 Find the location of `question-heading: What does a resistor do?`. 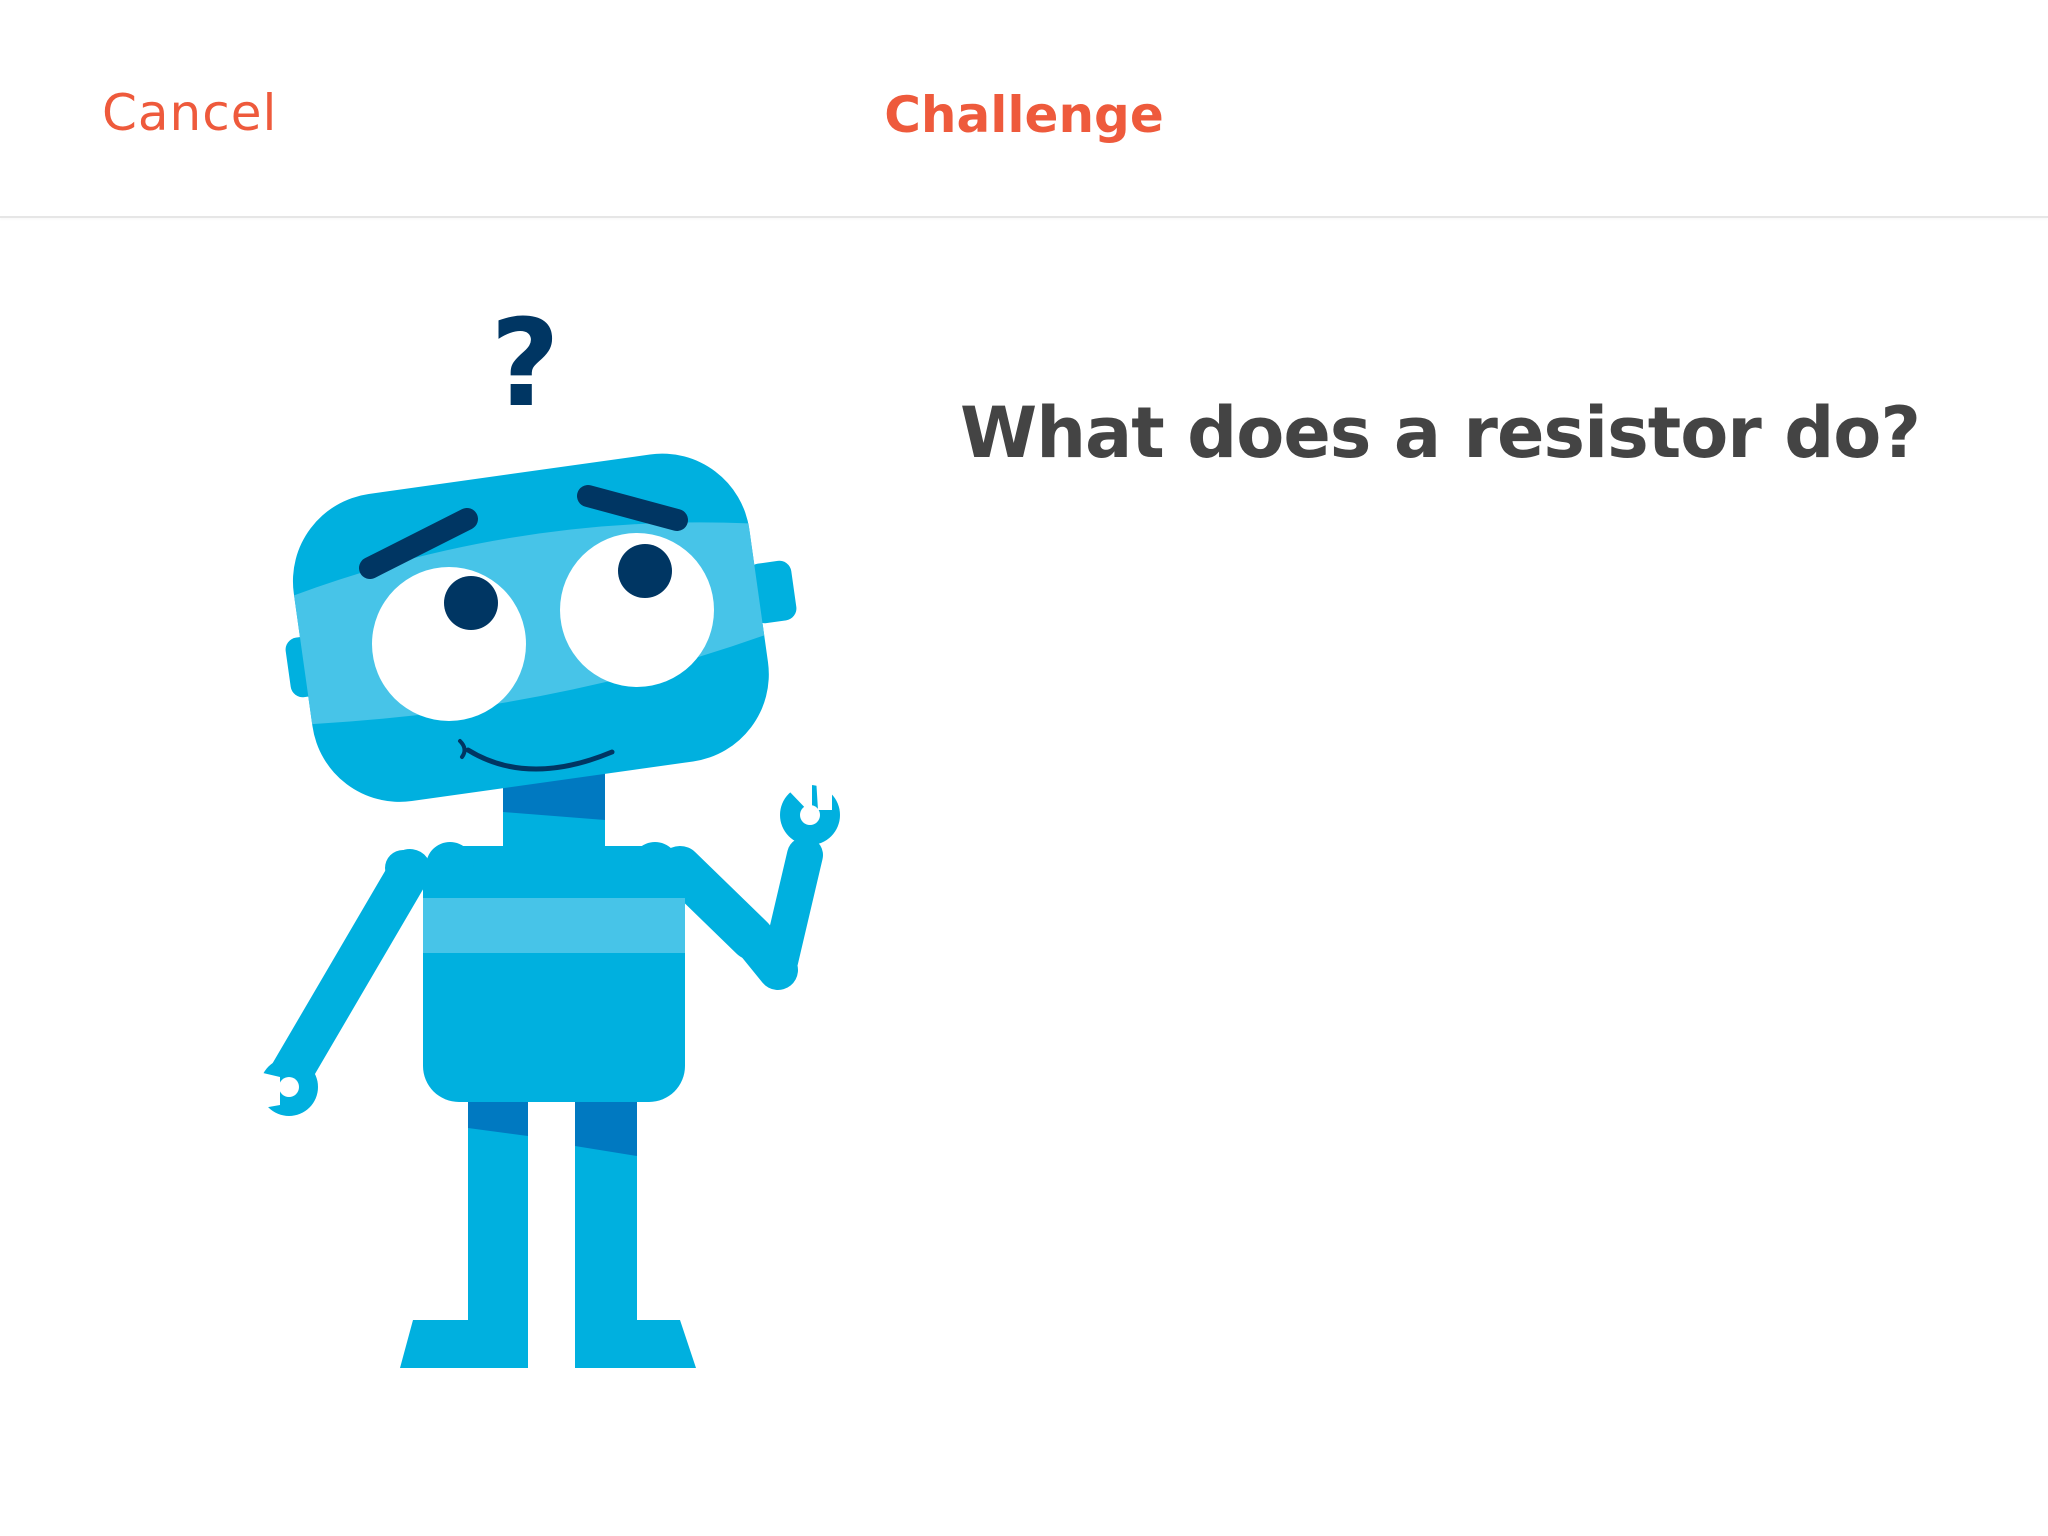

question-heading: What does a resistor do? is located at coordinates (1440, 433).